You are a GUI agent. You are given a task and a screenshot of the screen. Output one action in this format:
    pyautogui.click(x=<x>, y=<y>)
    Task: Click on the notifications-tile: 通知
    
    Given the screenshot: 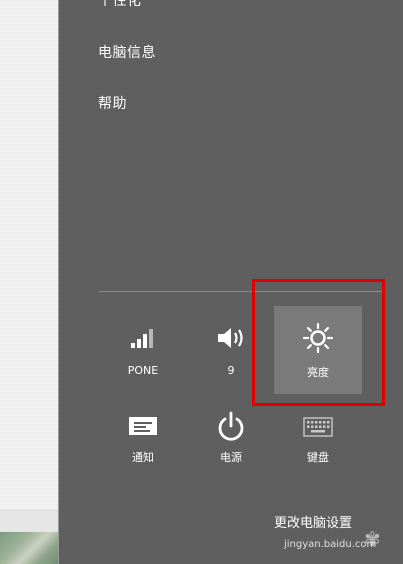 What is the action you would take?
    pyautogui.click(x=143, y=441)
    